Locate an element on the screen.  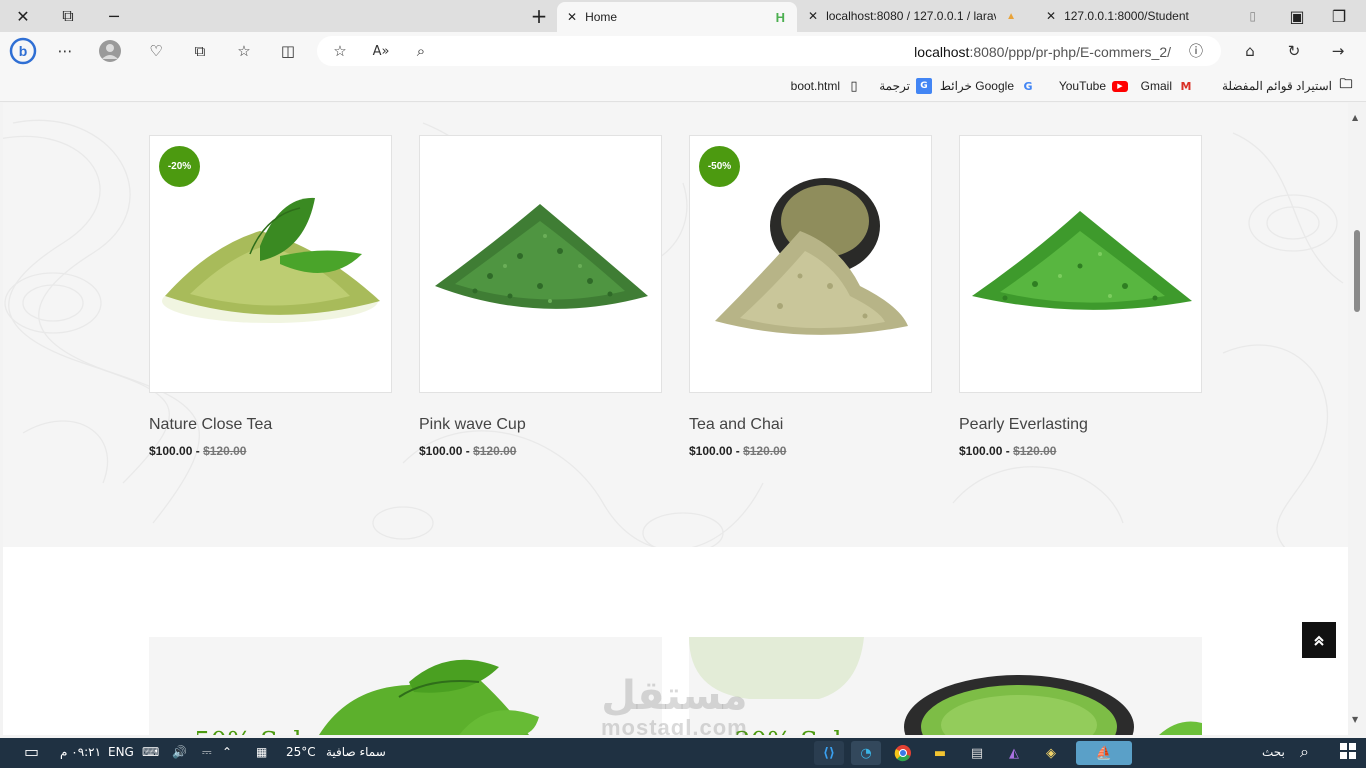
site-favicon-icon: H is located at coordinates (780, 17).